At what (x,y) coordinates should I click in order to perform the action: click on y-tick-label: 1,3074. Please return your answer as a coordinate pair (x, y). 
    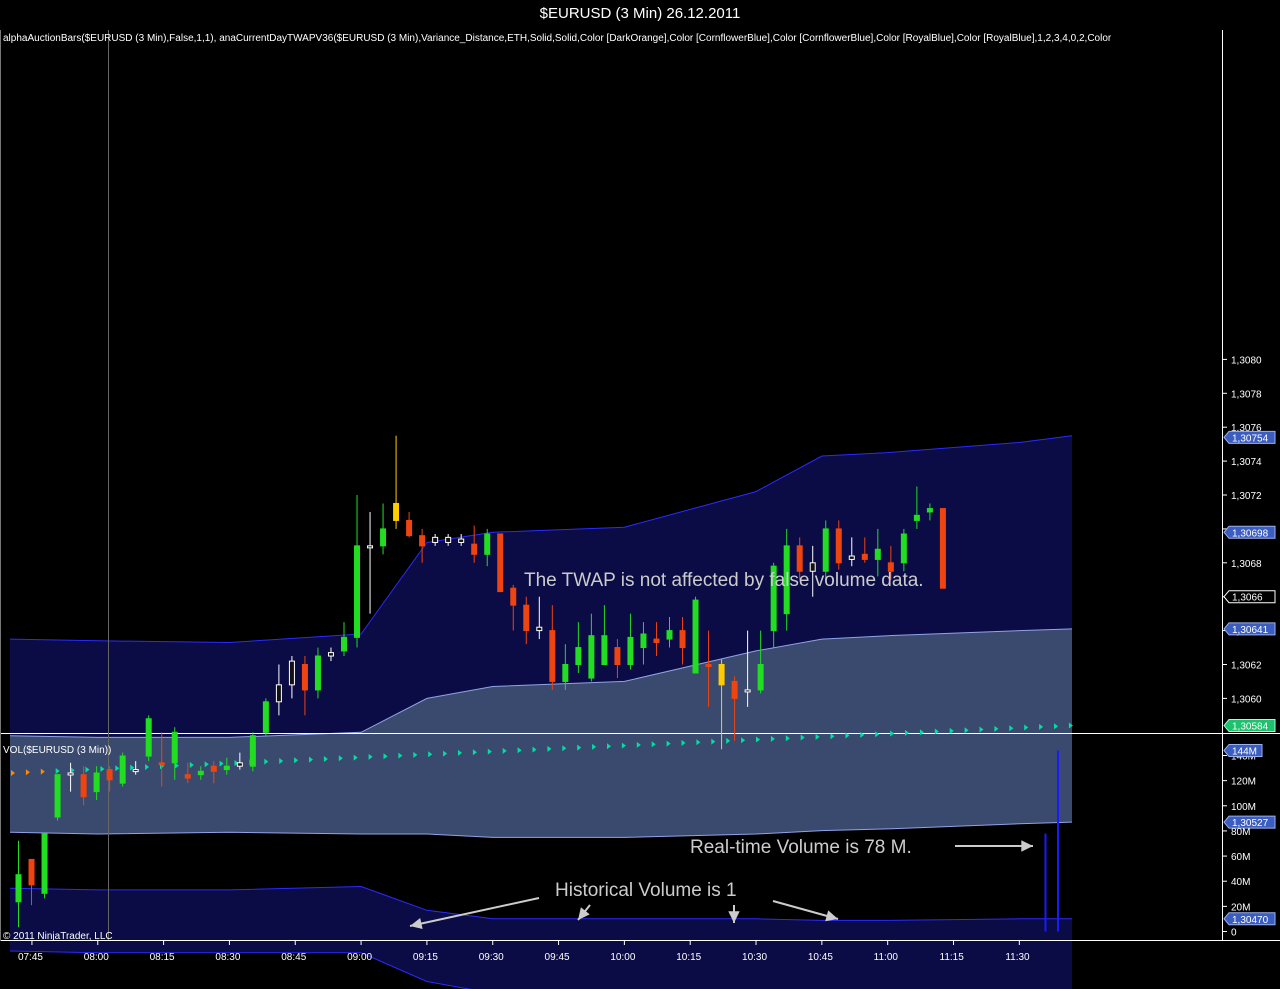
    Looking at the image, I should click on (1246, 462).